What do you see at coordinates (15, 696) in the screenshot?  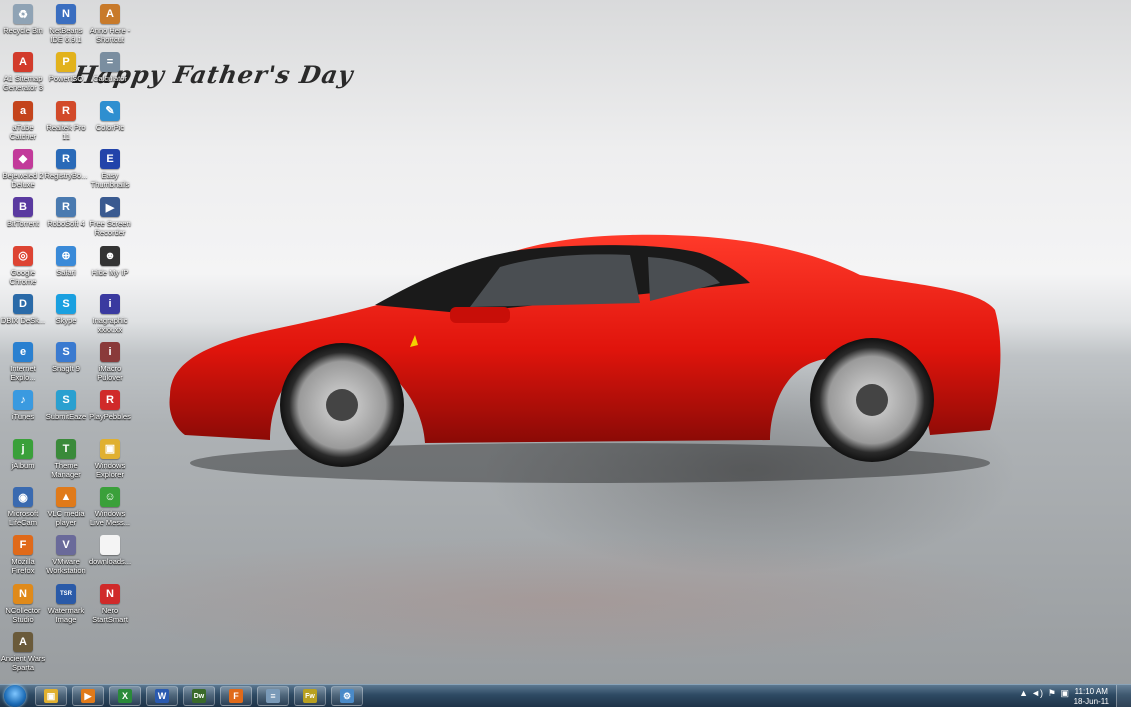 I see `start-button` at bounding box center [15, 696].